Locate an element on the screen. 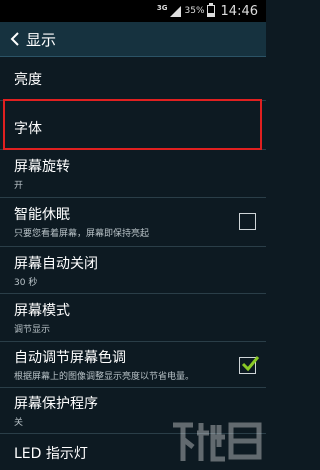 The width and height of the screenshot is (320, 470). setting-label: 屏幕自动关闭 is located at coordinates (56, 264).